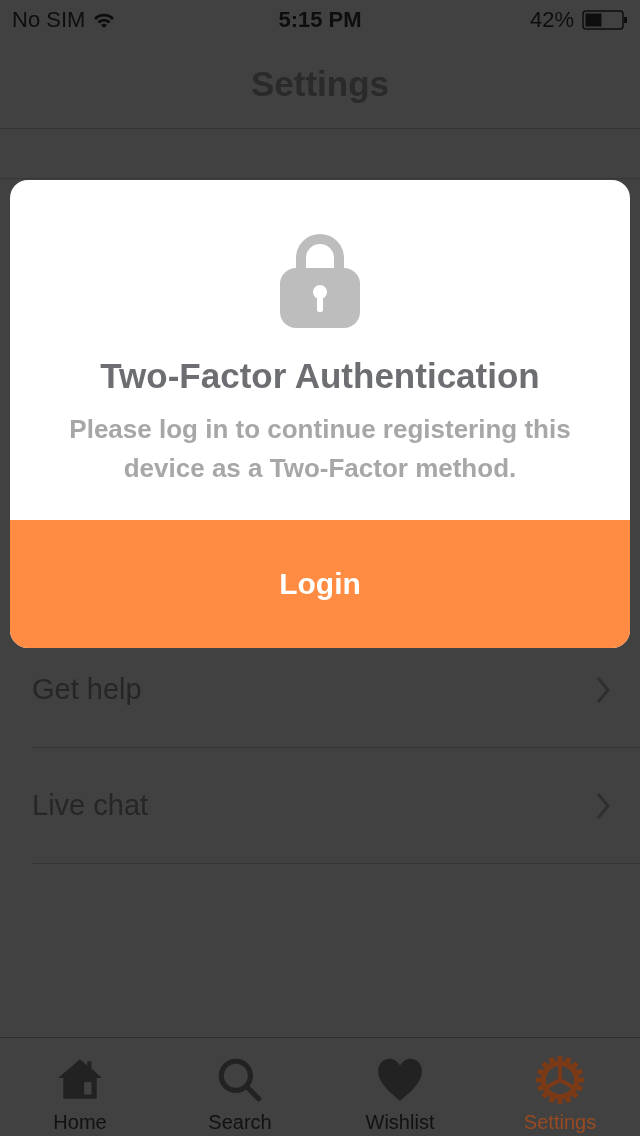 This screenshot has width=640, height=1136. What do you see at coordinates (605, 20) in the screenshot?
I see `battery-icon` at bounding box center [605, 20].